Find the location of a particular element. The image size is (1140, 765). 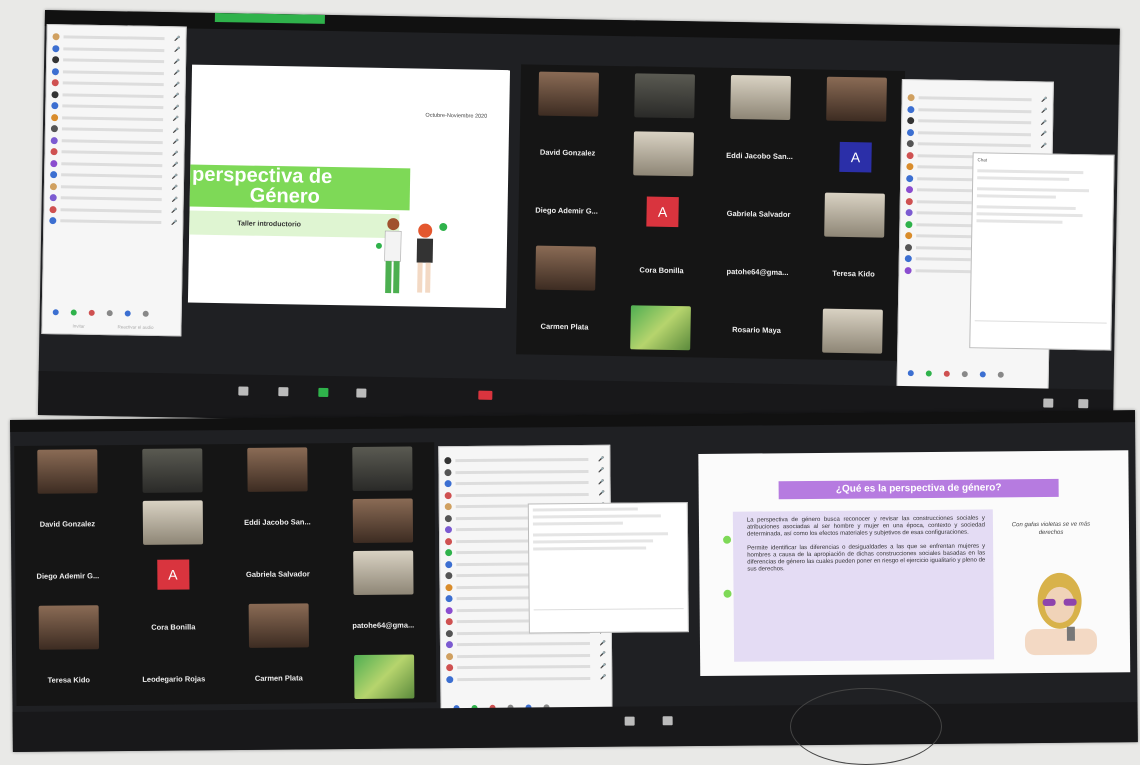

chat-icon is located at coordinates (283, 392).